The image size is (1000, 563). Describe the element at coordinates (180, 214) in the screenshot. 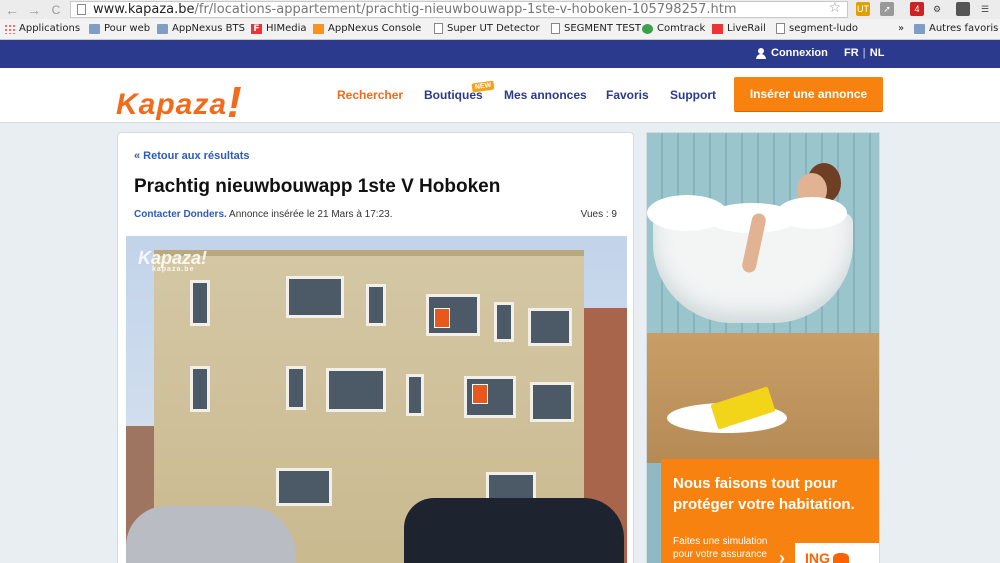

I see `contact-seller-link: Contacter Donders.` at that location.